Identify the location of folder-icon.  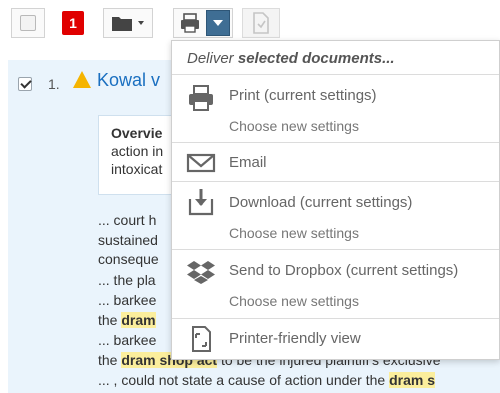
(128, 24).